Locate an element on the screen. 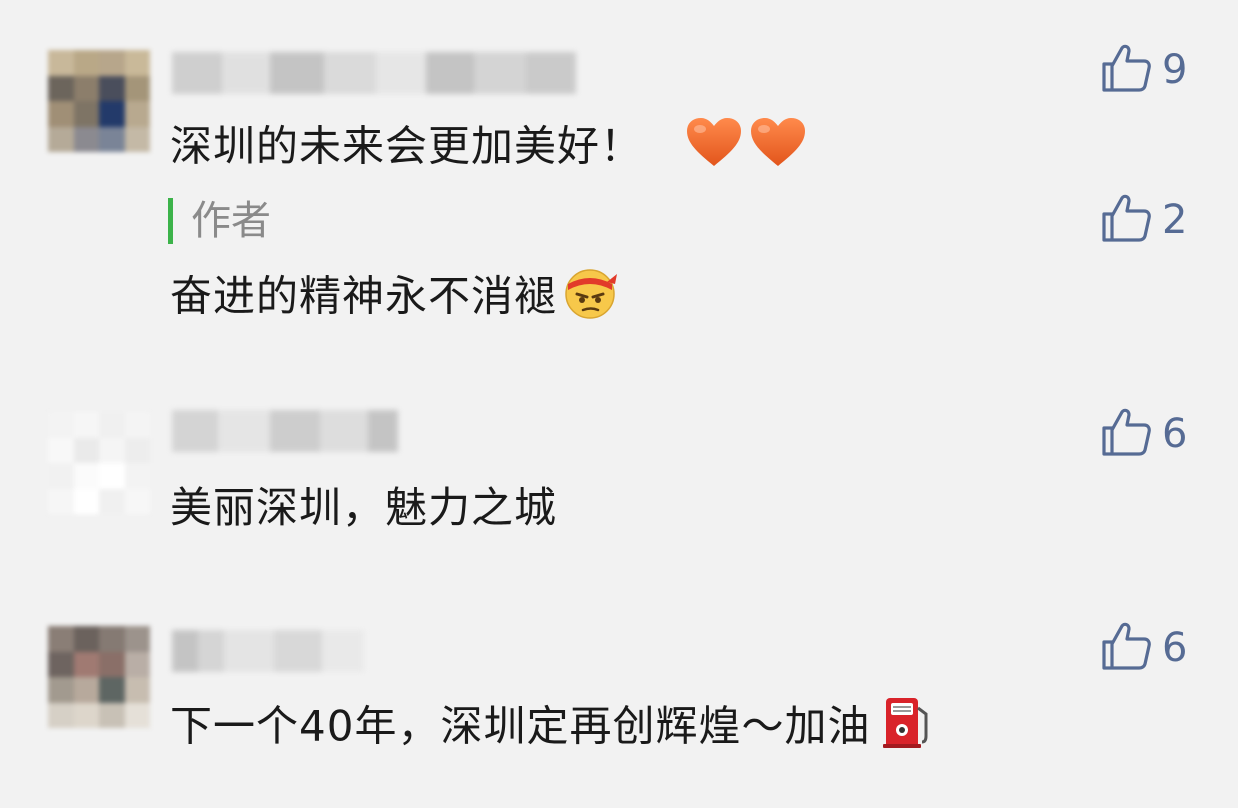 This screenshot has width=1238, height=808. comment-text: 下一个40年，深圳定再创辉煌～加油 is located at coordinates (552, 729).